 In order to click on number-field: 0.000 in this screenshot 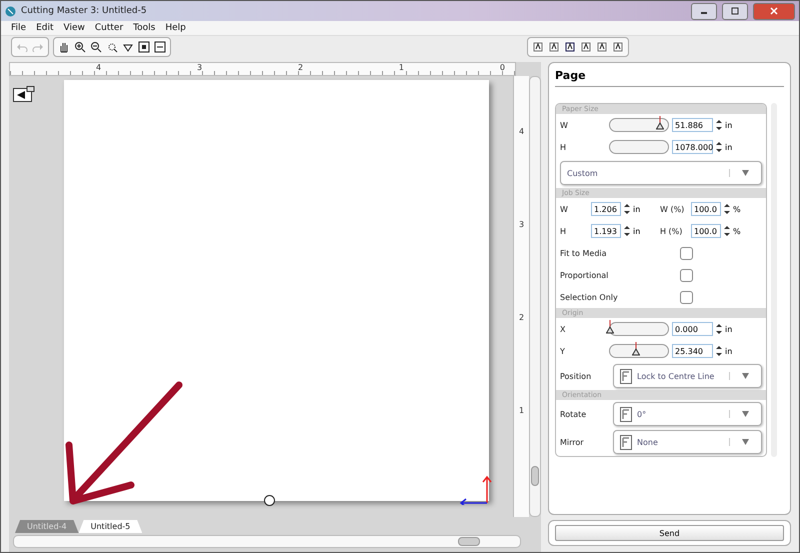, I will do `click(692, 329)`.